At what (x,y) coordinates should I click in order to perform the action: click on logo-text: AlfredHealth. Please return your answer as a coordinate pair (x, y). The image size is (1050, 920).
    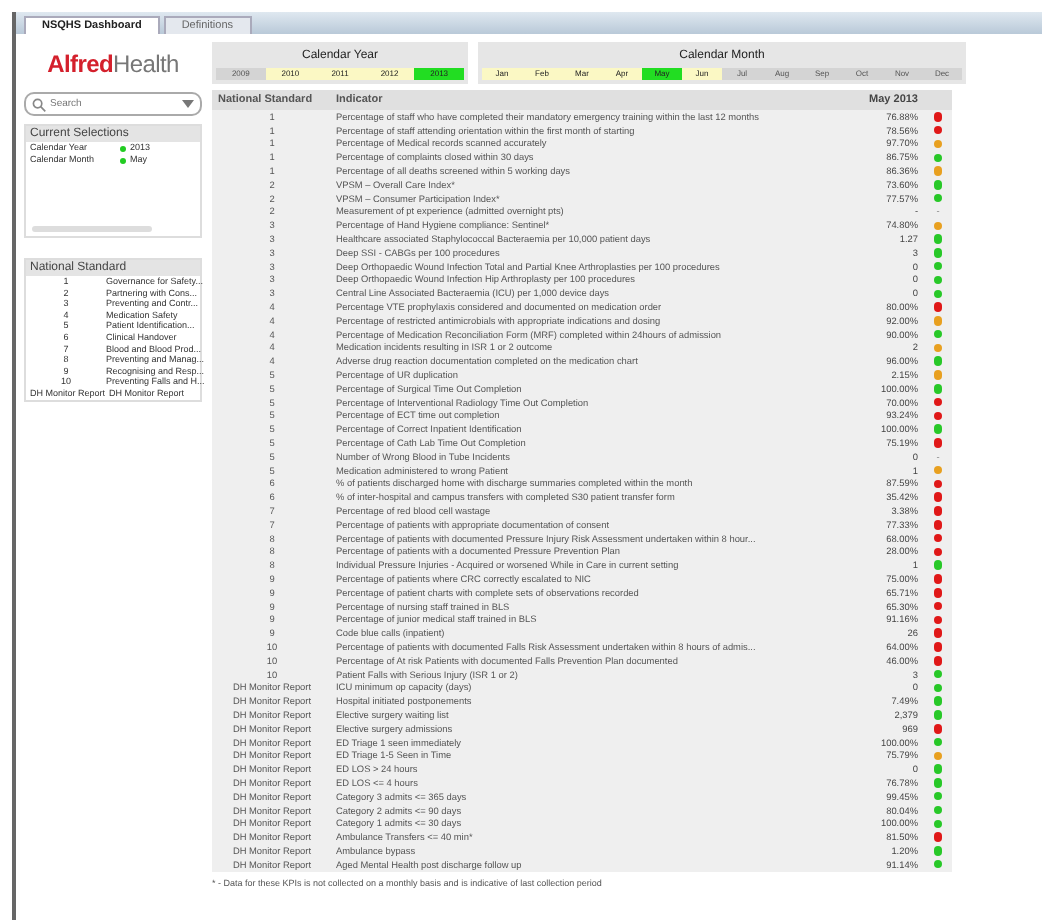
    Looking at the image, I should click on (113, 65).